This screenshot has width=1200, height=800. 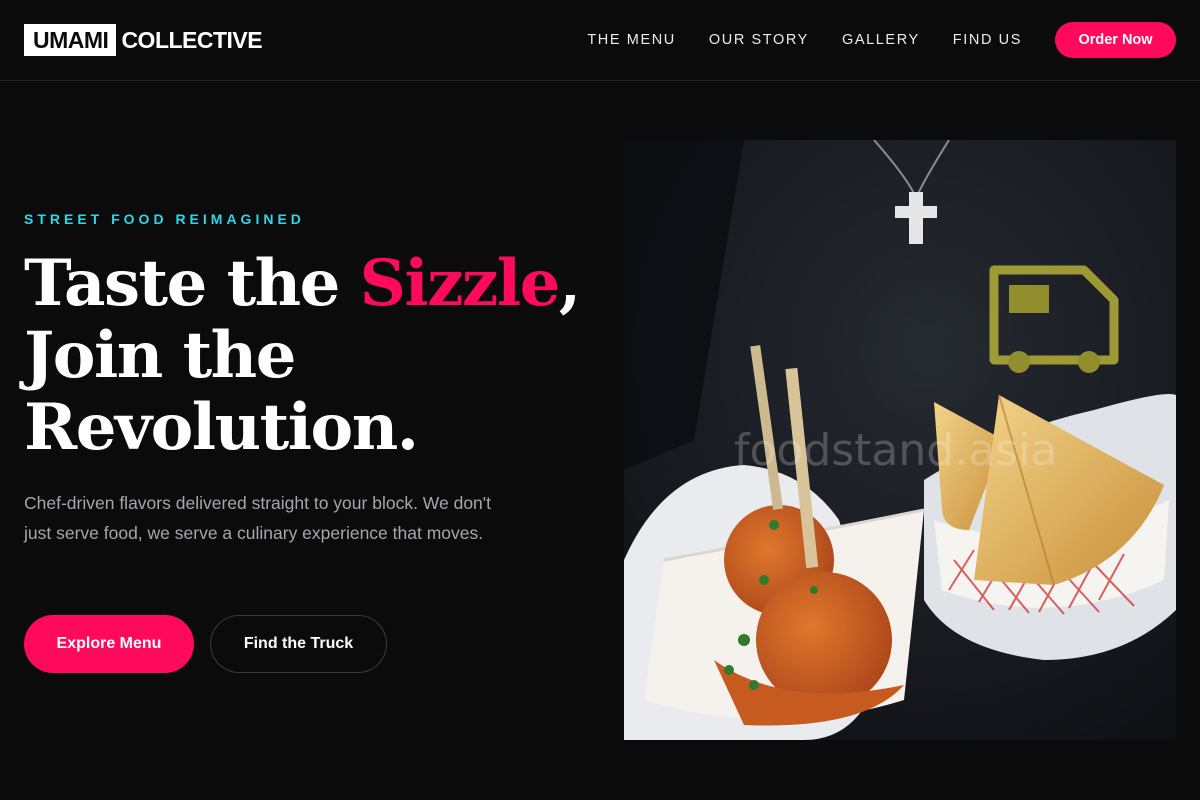 What do you see at coordinates (987, 40) in the screenshot?
I see `nav-link-find-us: FIND US` at bounding box center [987, 40].